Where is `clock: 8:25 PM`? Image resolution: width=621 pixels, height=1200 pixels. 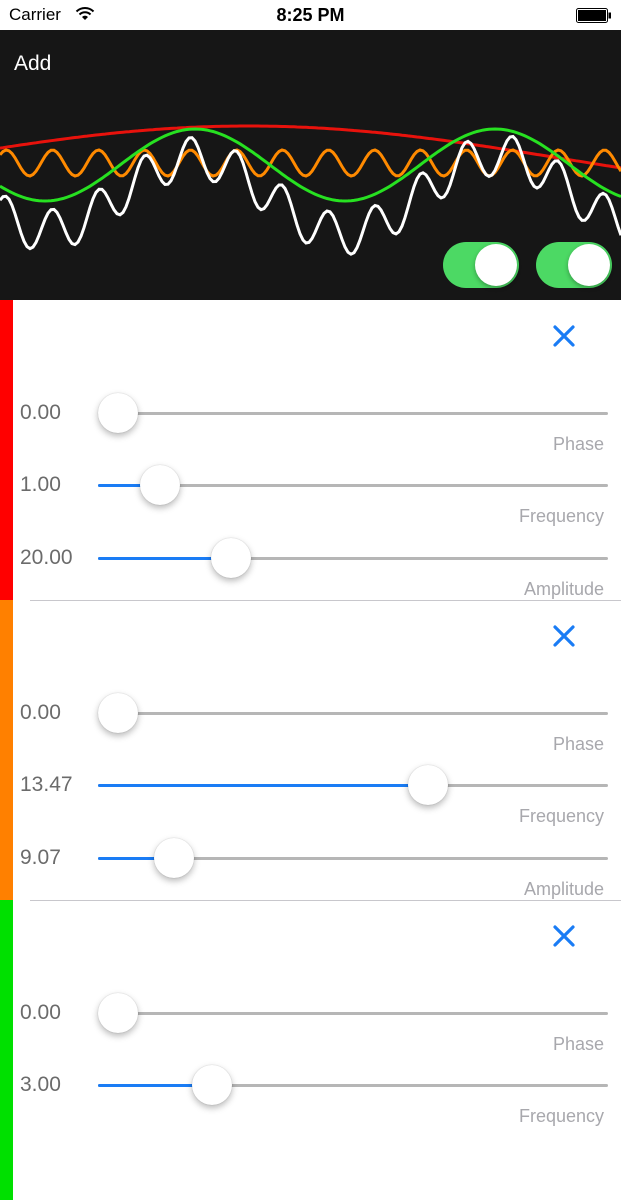
clock: 8:25 PM is located at coordinates (310, 15).